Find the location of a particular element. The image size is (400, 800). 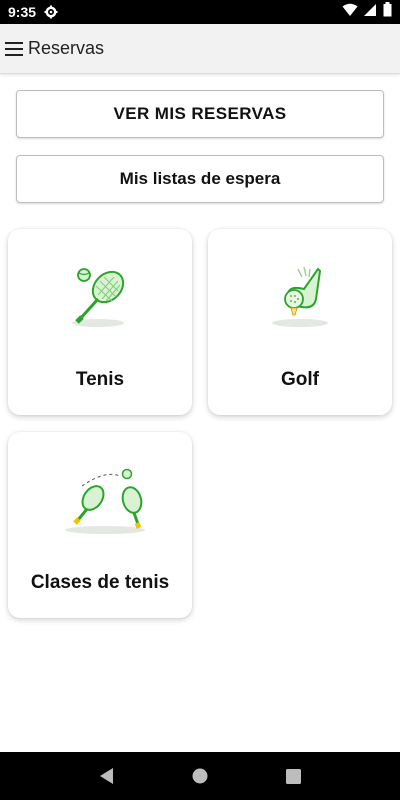

ver-mis-reservas-button: VER MIS RESERVAS is located at coordinates (200, 114).